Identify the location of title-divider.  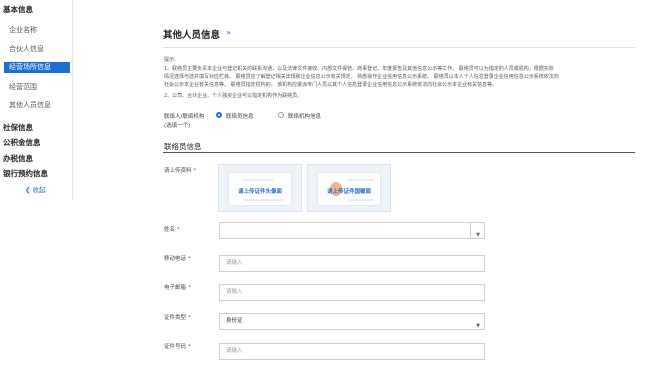
(399, 47).